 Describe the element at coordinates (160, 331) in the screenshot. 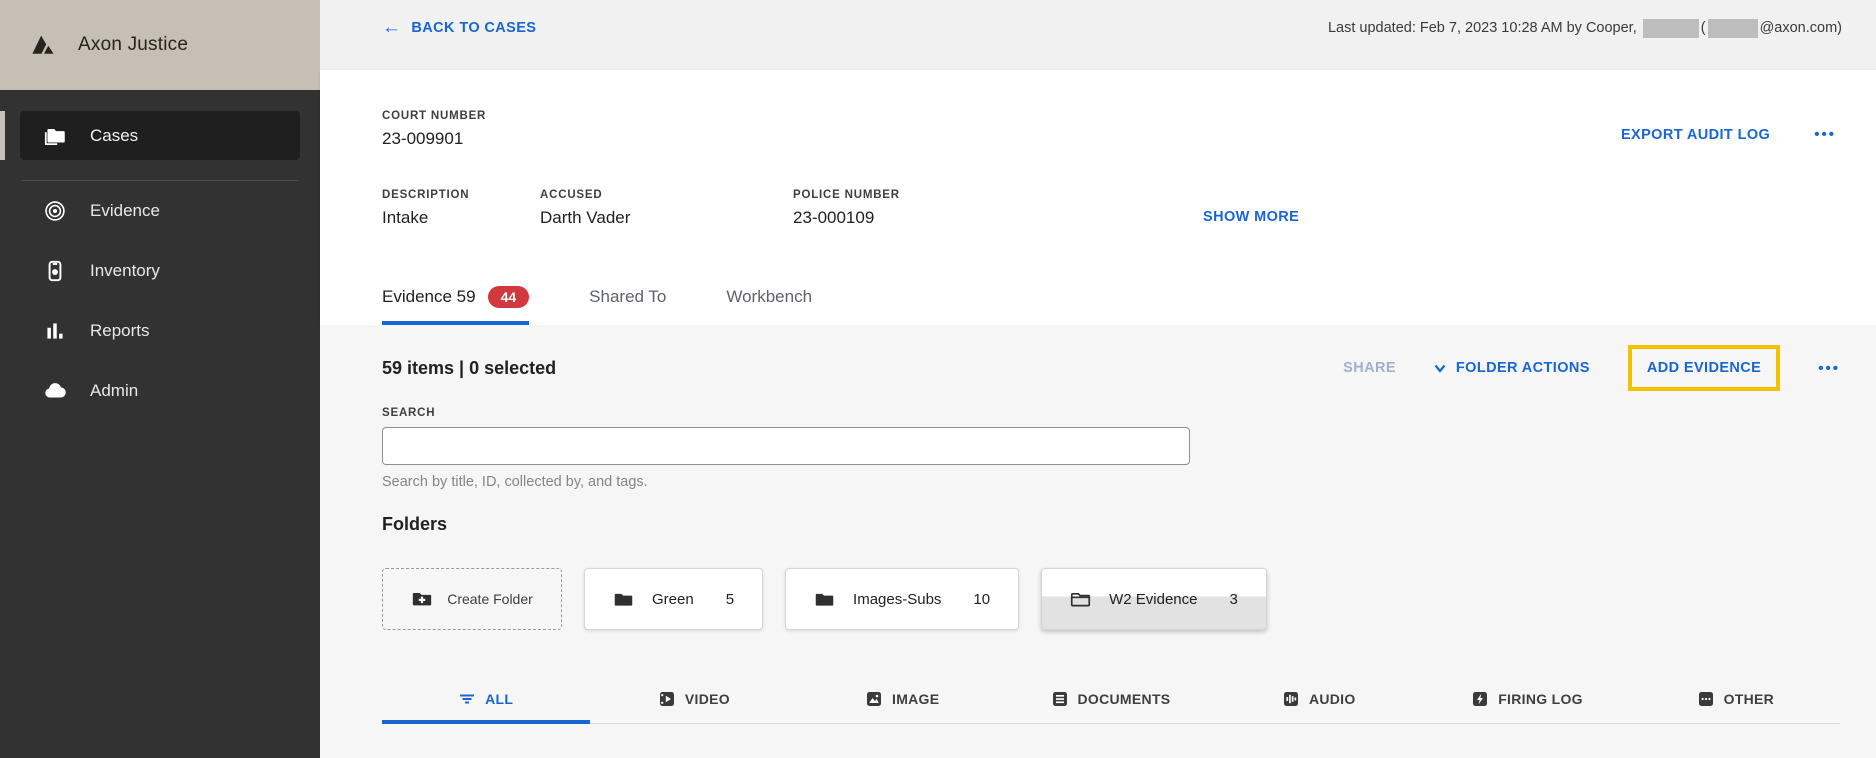

I see `sidebar-item-reports: Reports` at that location.